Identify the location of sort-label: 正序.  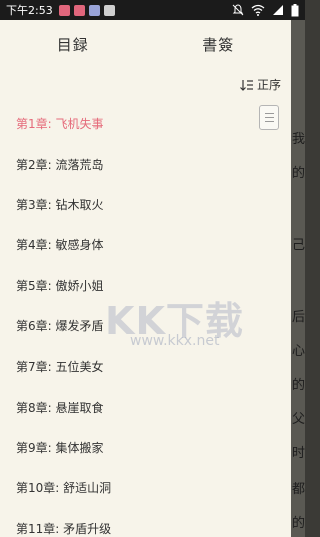
(268, 85).